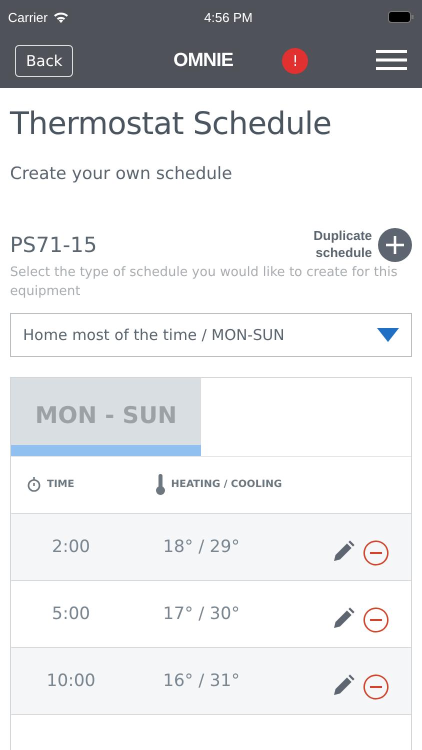 This screenshot has width=422, height=750. I want to click on menu-icon, so click(391, 61).